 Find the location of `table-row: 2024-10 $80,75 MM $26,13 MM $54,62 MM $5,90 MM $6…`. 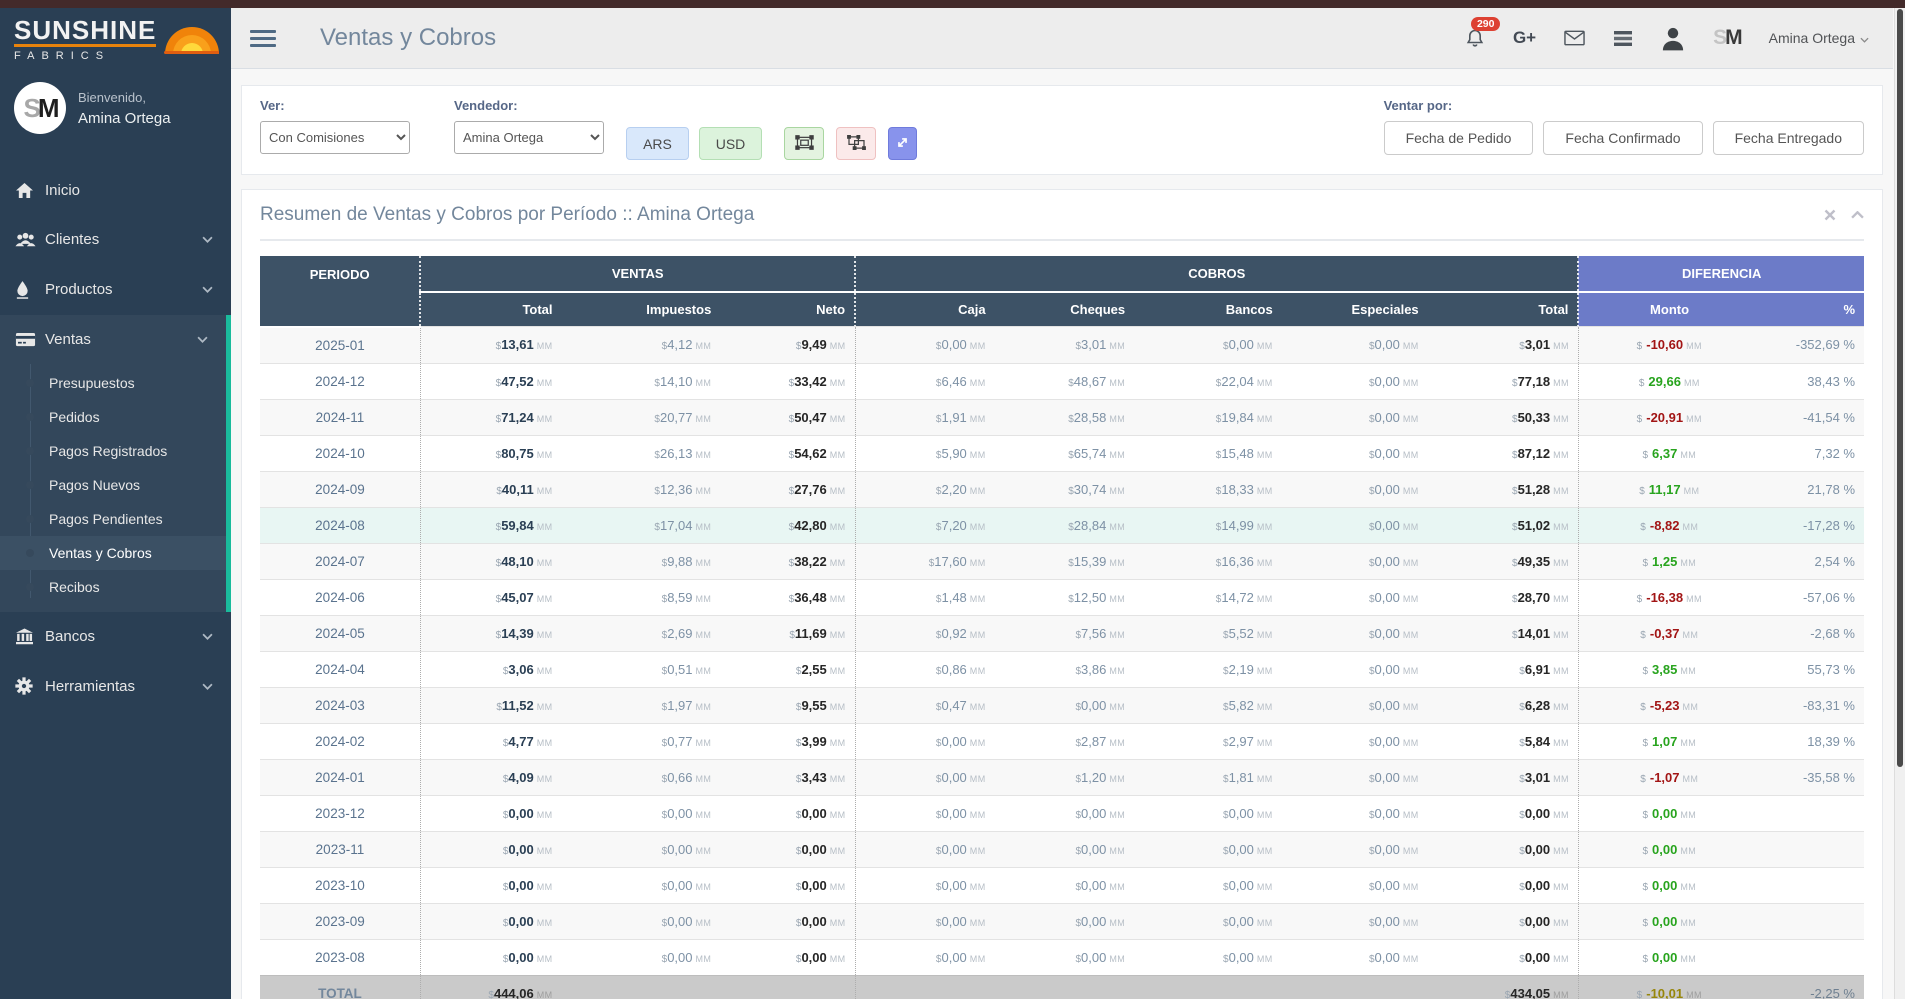

table-row: 2024-10 $80,75 MM $26,13 MM $54,62 MM $5,90 MM $6… is located at coordinates (1062, 452).